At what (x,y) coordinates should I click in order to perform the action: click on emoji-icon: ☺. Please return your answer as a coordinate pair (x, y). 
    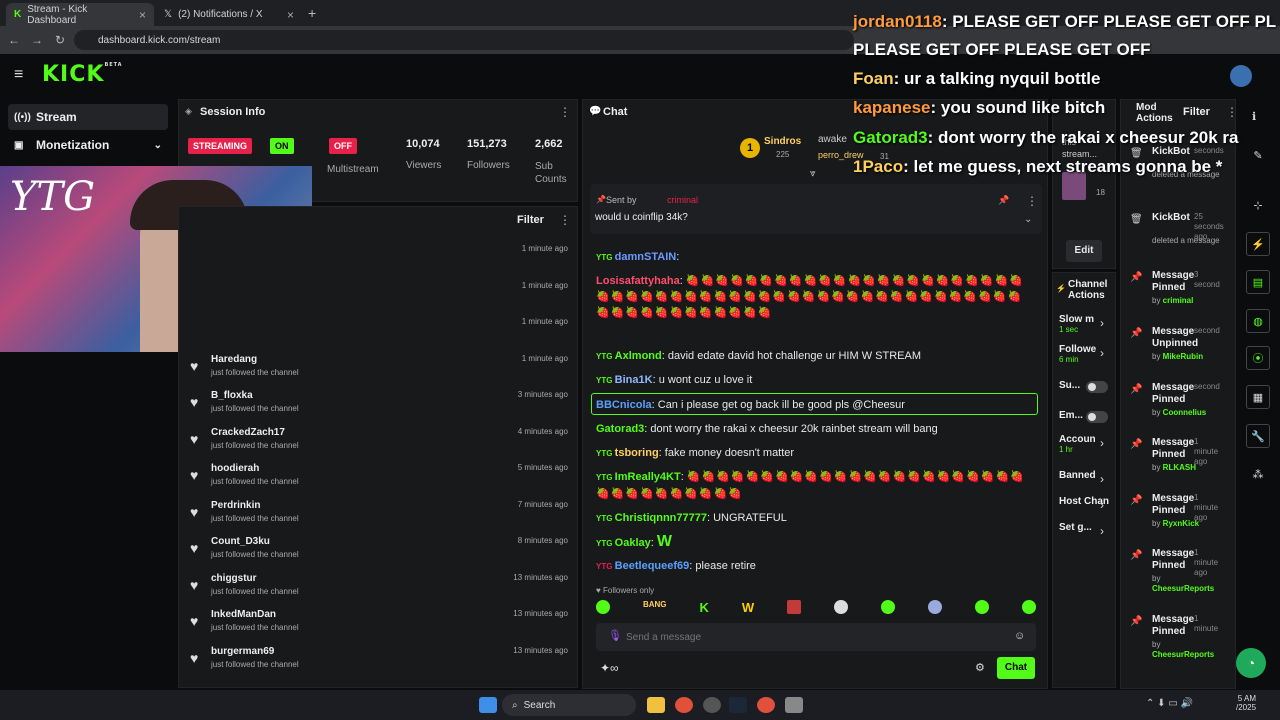
    Looking at the image, I should click on (1019, 636).